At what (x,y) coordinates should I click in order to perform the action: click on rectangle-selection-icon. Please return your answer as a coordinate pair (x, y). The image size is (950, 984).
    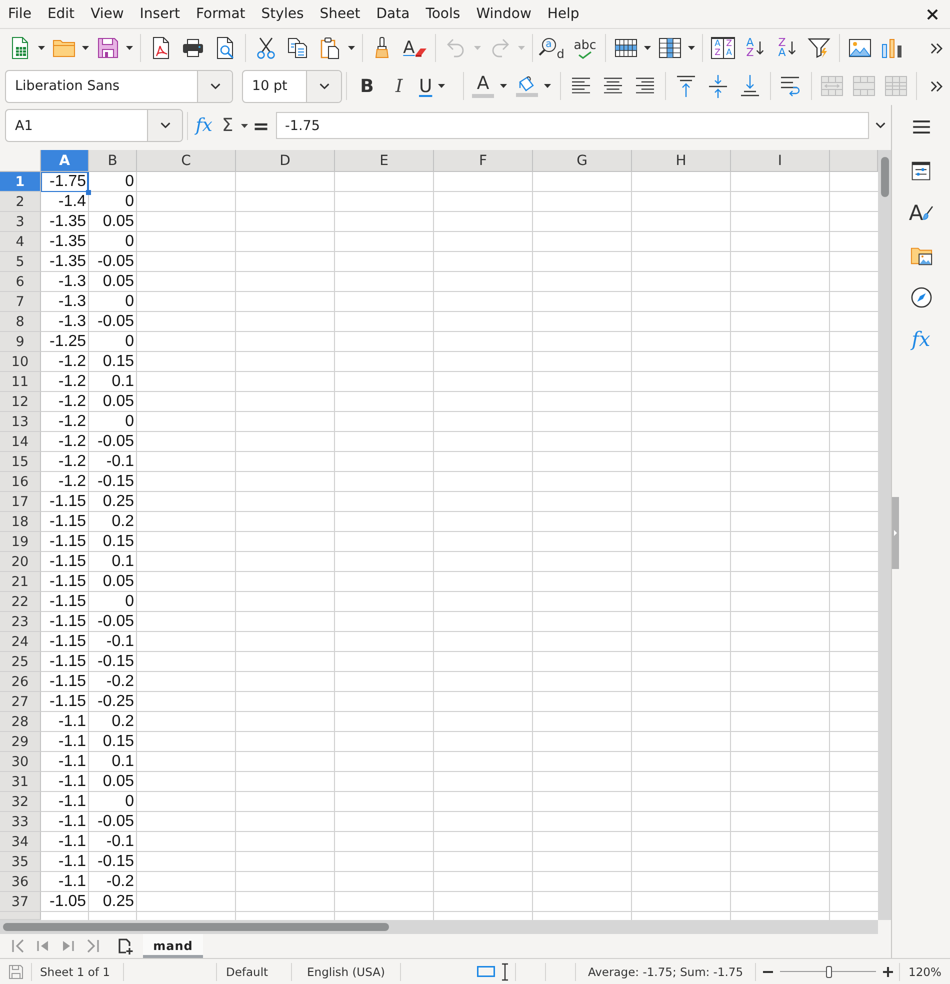
    Looking at the image, I should click on (486, 971).